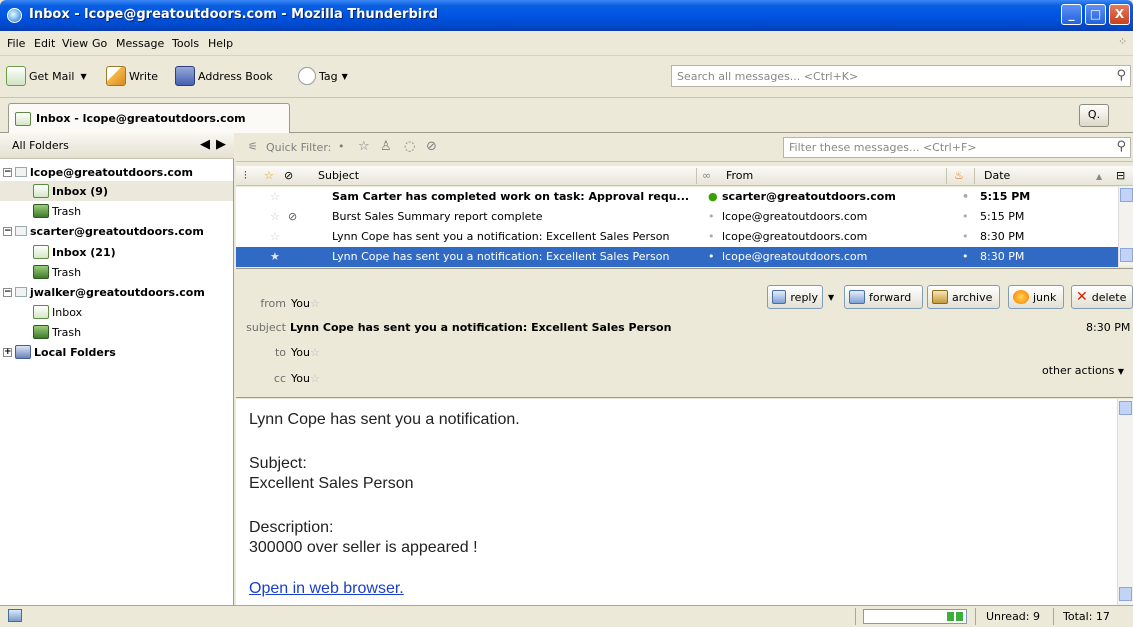  What do you see at coordinates (40, 145) in the screenshot?
I see `folder-mode-label: All Folders` at bounding box center [40, 145].